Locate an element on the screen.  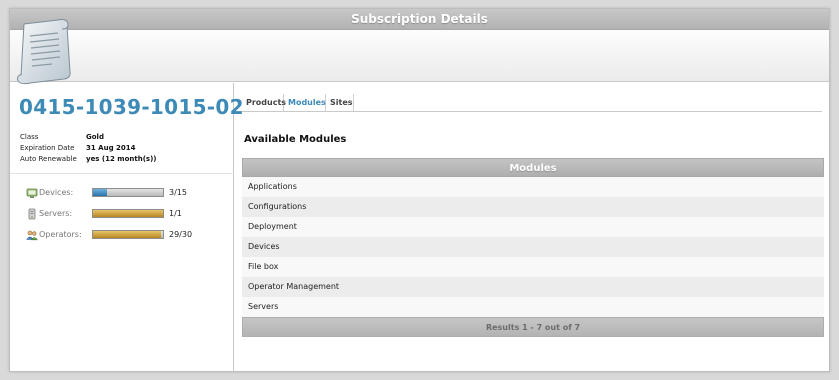
info-value: Gold is located at coordinates (95, 137).